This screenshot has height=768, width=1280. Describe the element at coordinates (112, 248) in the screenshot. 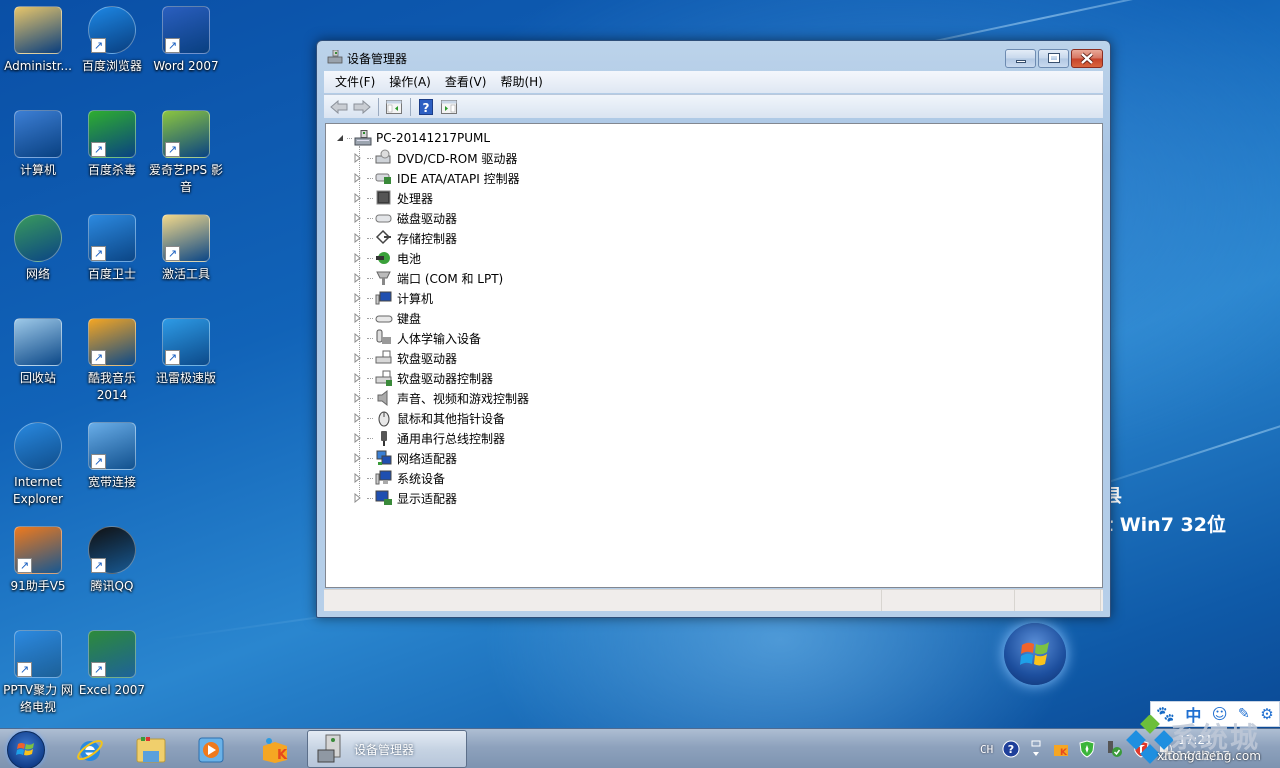

I see `desktop-icon: ↗ 百度卫士` at that location.